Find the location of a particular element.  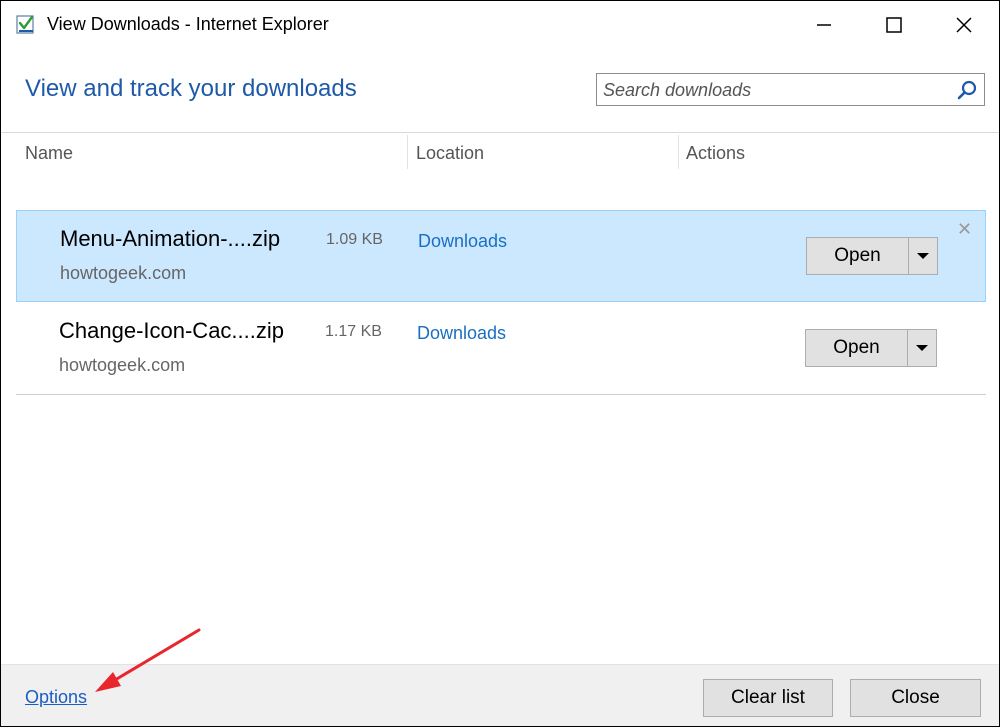

header-divider is located at coordinates (500, 132).